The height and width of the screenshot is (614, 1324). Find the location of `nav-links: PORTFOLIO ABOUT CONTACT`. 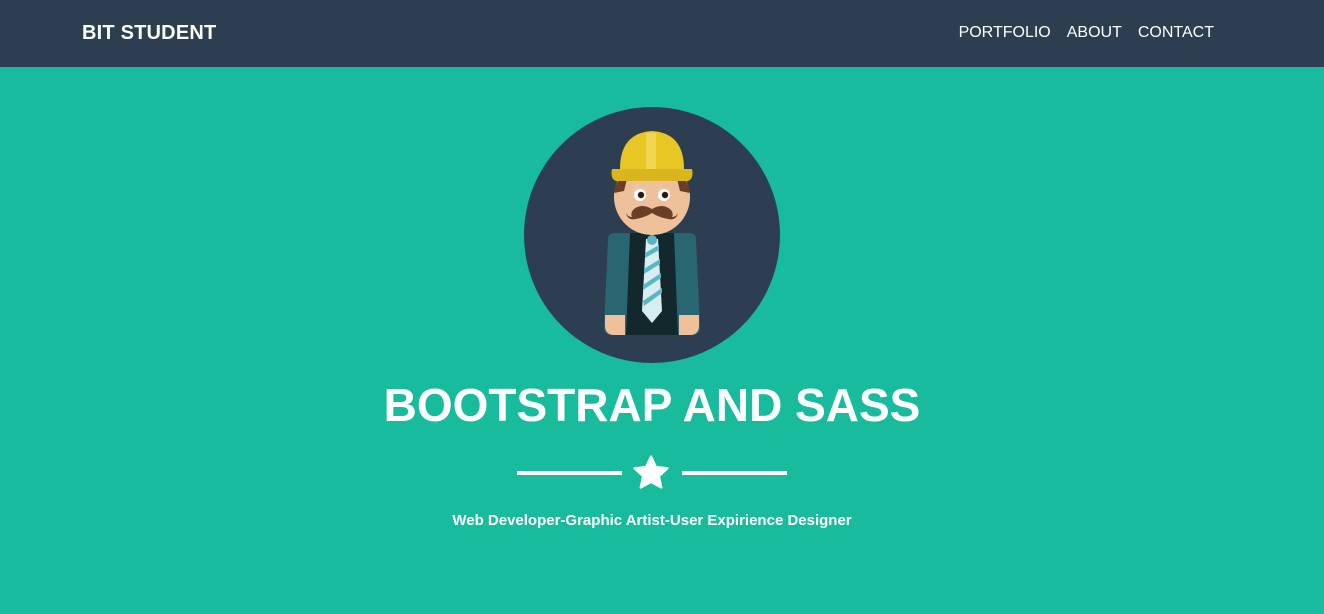

nav-links: PORTFOLIO ABOUT CONTACT is located at coordinates (1086, 33).